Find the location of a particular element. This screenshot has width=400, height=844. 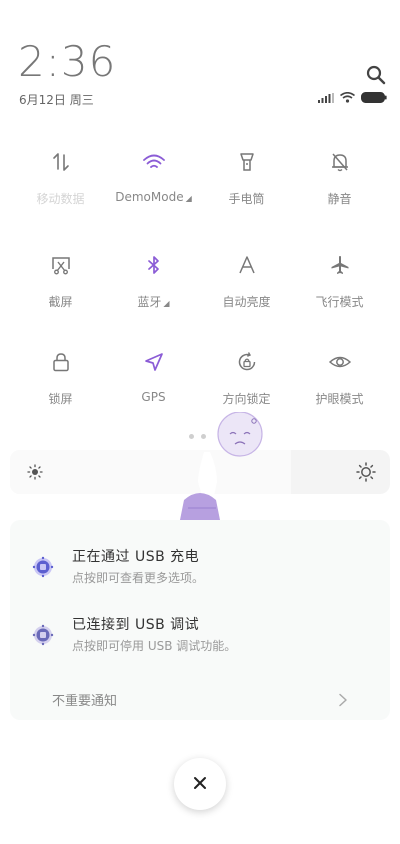

tile-label: 锁屏 is located at coordinates (60, 399).